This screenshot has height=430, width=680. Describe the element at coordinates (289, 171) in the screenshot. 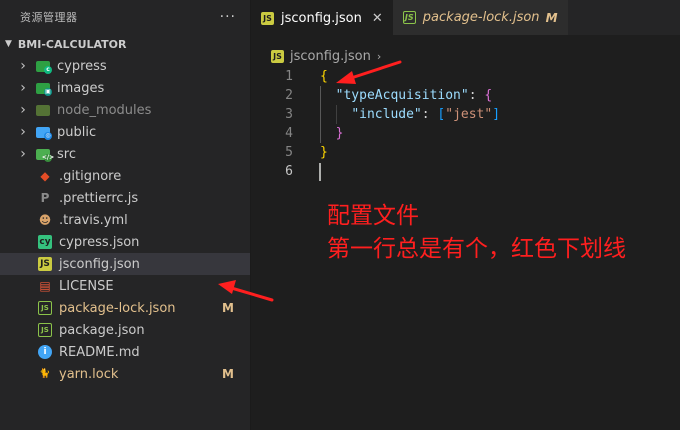

I see `line-number: 6` at that location.